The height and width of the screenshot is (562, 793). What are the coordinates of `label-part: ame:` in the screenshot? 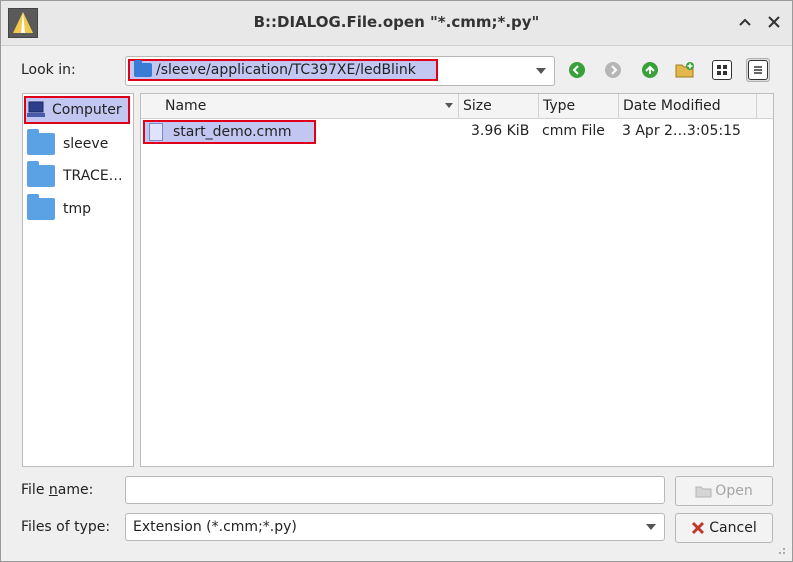 It's located at (75, 490).